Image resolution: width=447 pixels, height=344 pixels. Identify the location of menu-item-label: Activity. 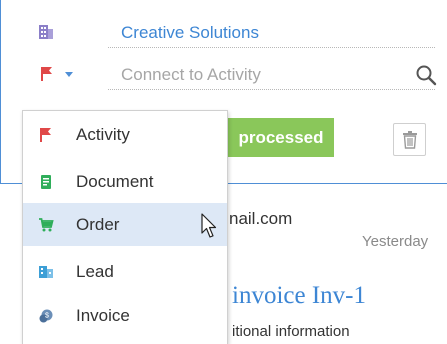
(103, 134).